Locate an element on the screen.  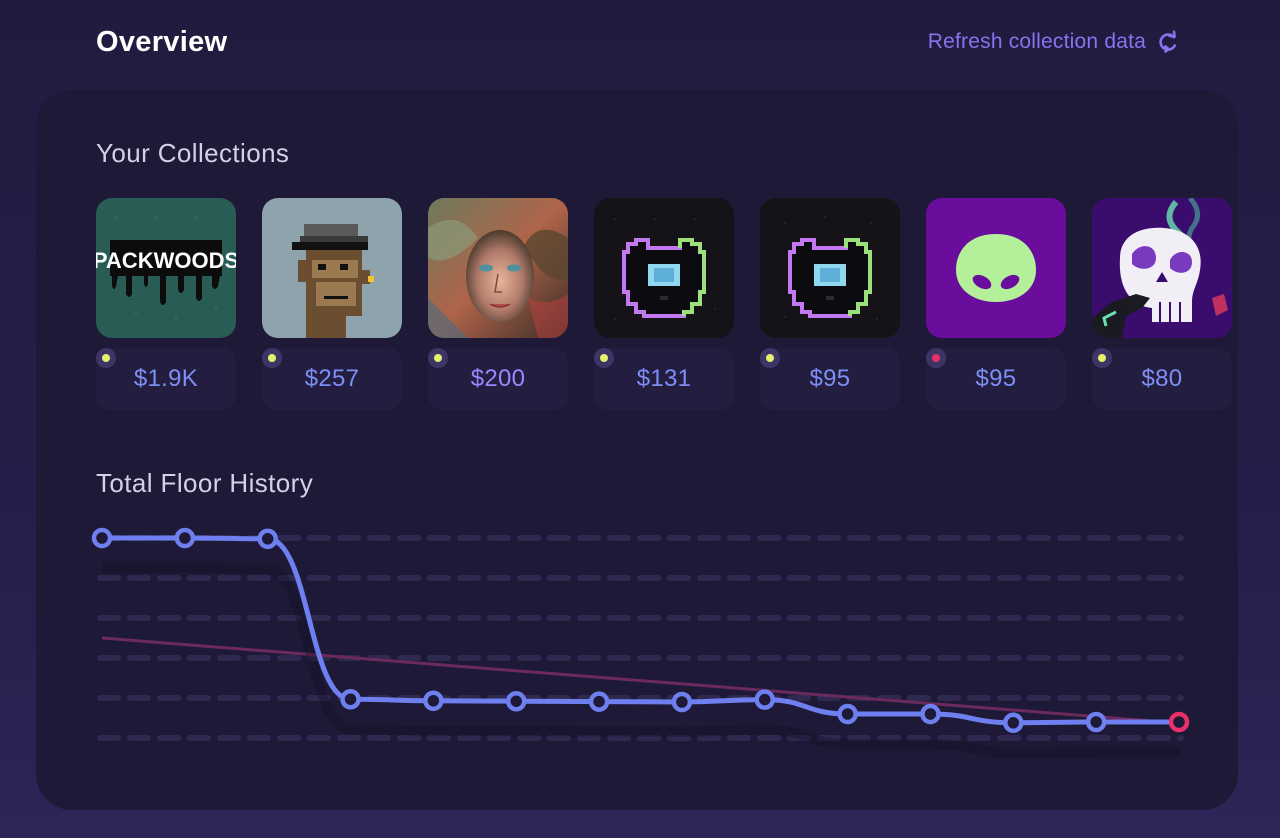
collection-price: $257 is located at coordinates (332, 379).